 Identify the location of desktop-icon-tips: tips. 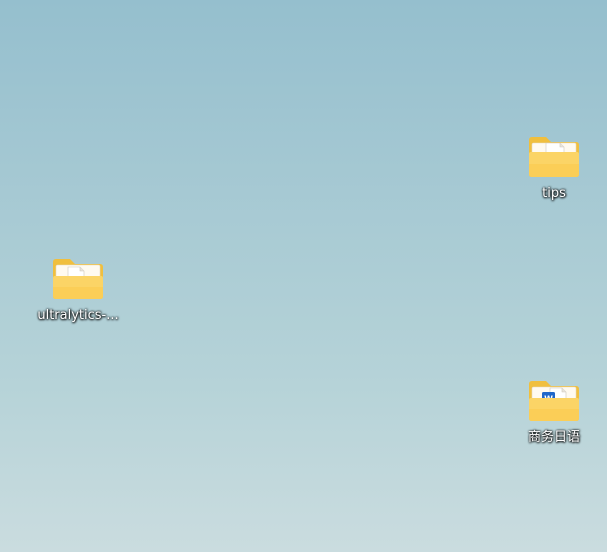
(554, 168).